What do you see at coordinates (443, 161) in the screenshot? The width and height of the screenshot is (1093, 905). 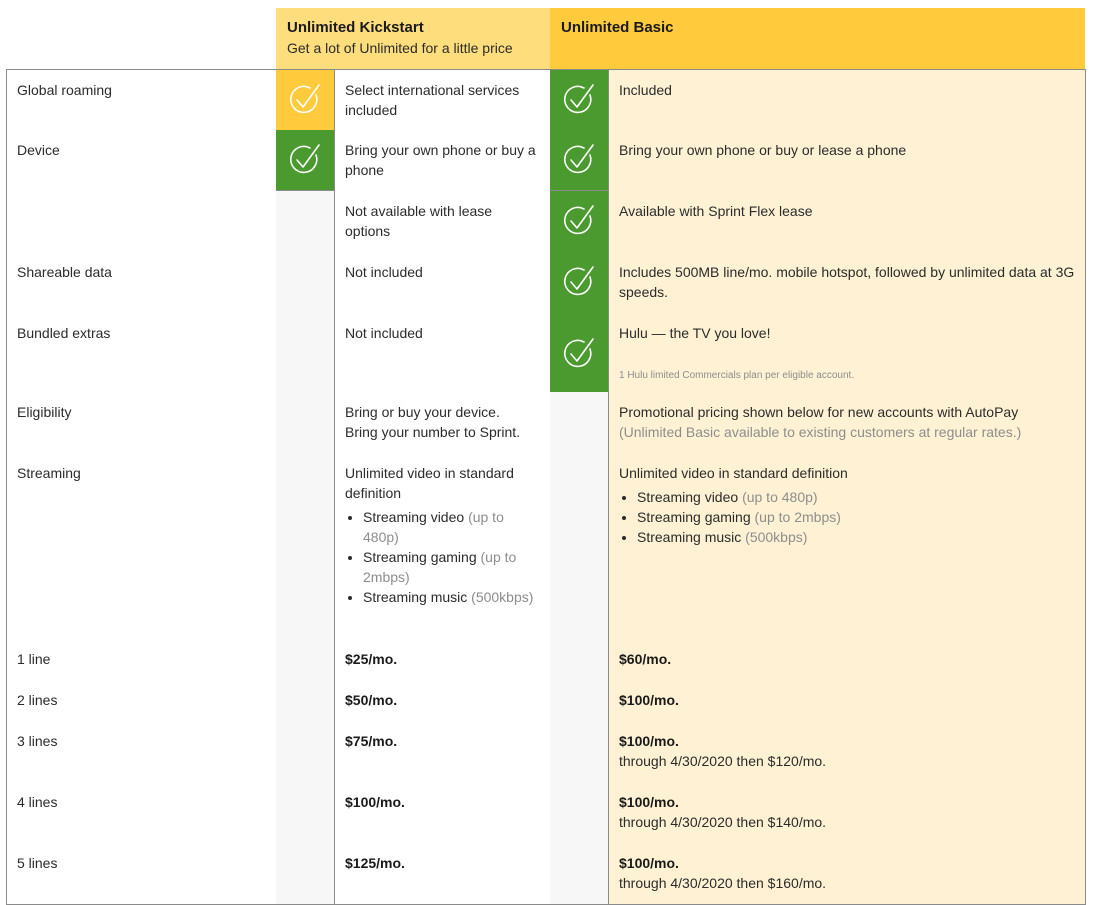 I see `kickstart-device-own: Bring your own phone or buy a phone` at bounding box center [443, 161].